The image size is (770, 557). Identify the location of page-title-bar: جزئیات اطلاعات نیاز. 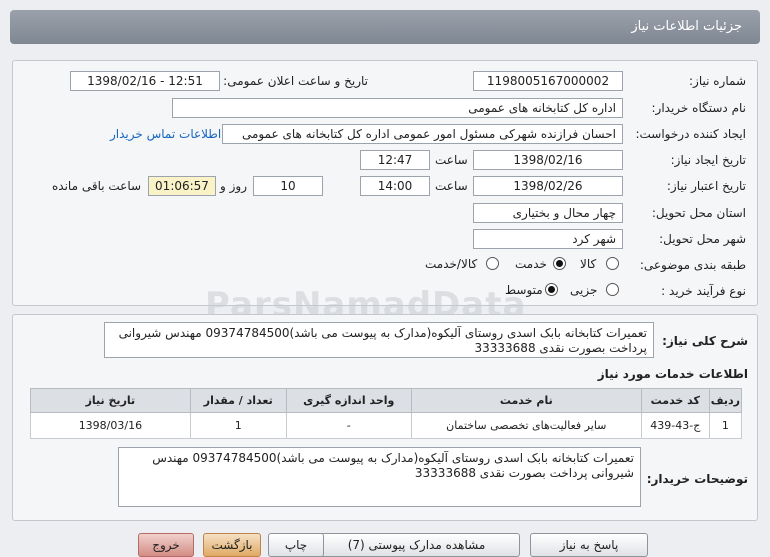
(385, 27).